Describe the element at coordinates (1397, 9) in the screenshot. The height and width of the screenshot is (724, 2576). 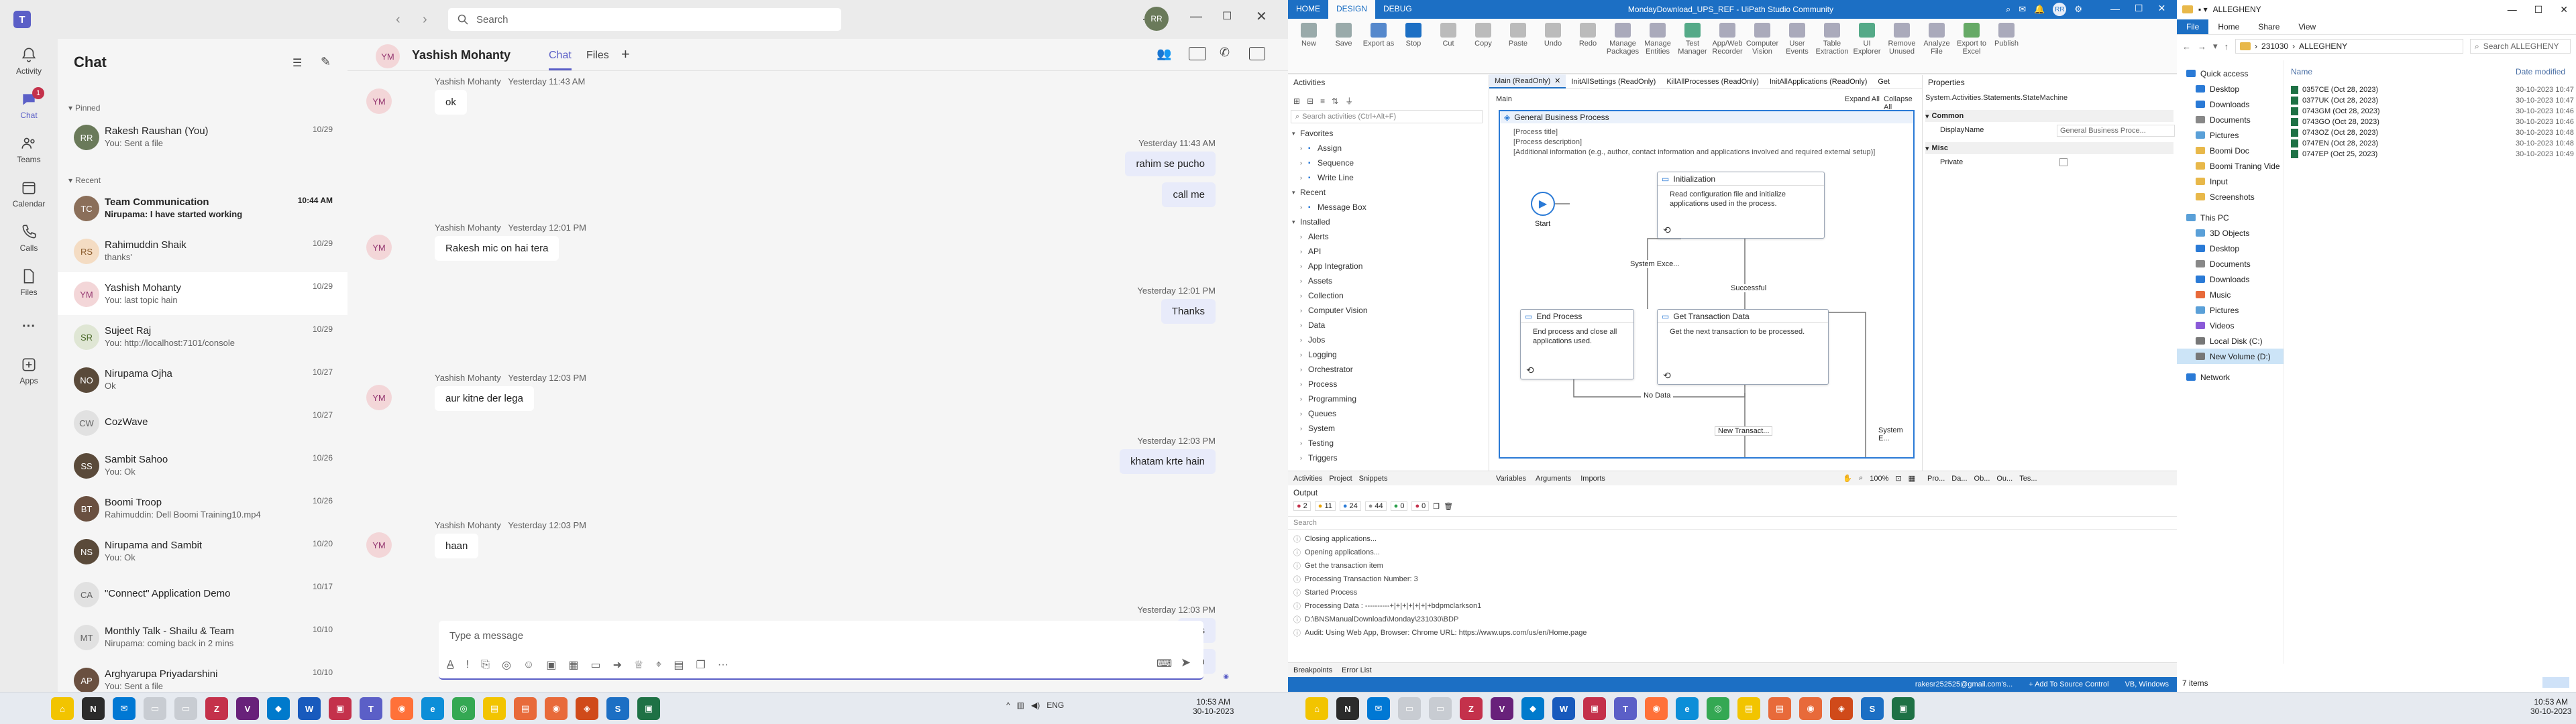
I see `tab-debug: DEBUG` at that location.